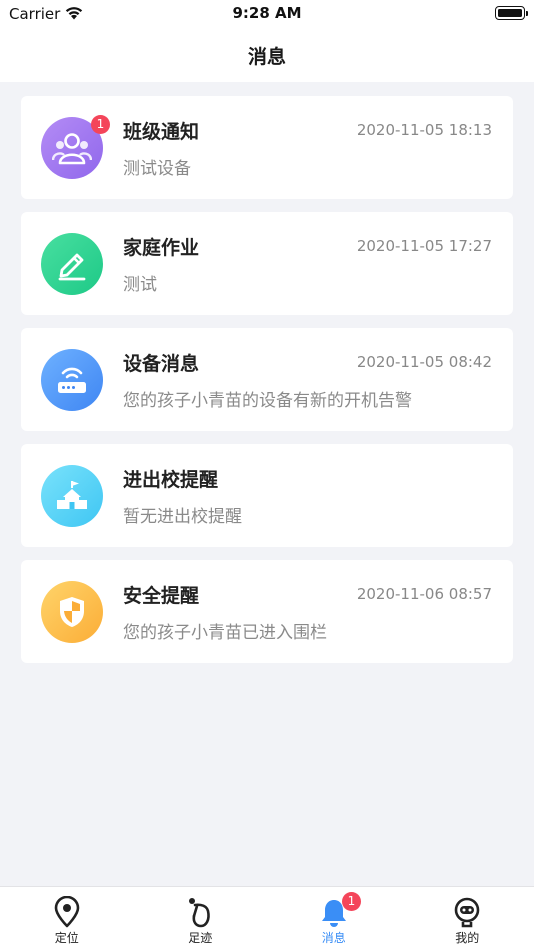 Image resolution: width=534 pixels, height=950 pixels. Describe the element at coordinates (333, 938) in the screenshot. I see `tab-label: 消息` at that location.